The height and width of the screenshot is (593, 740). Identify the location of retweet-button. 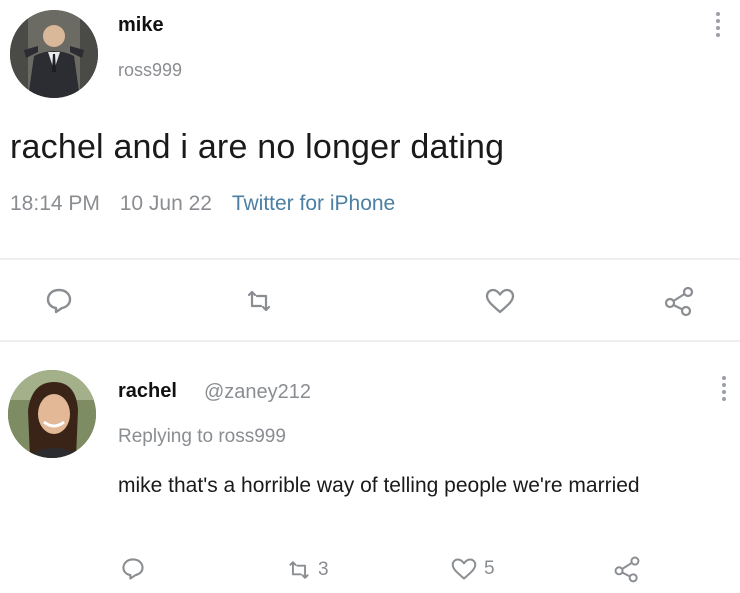
(259, 301).